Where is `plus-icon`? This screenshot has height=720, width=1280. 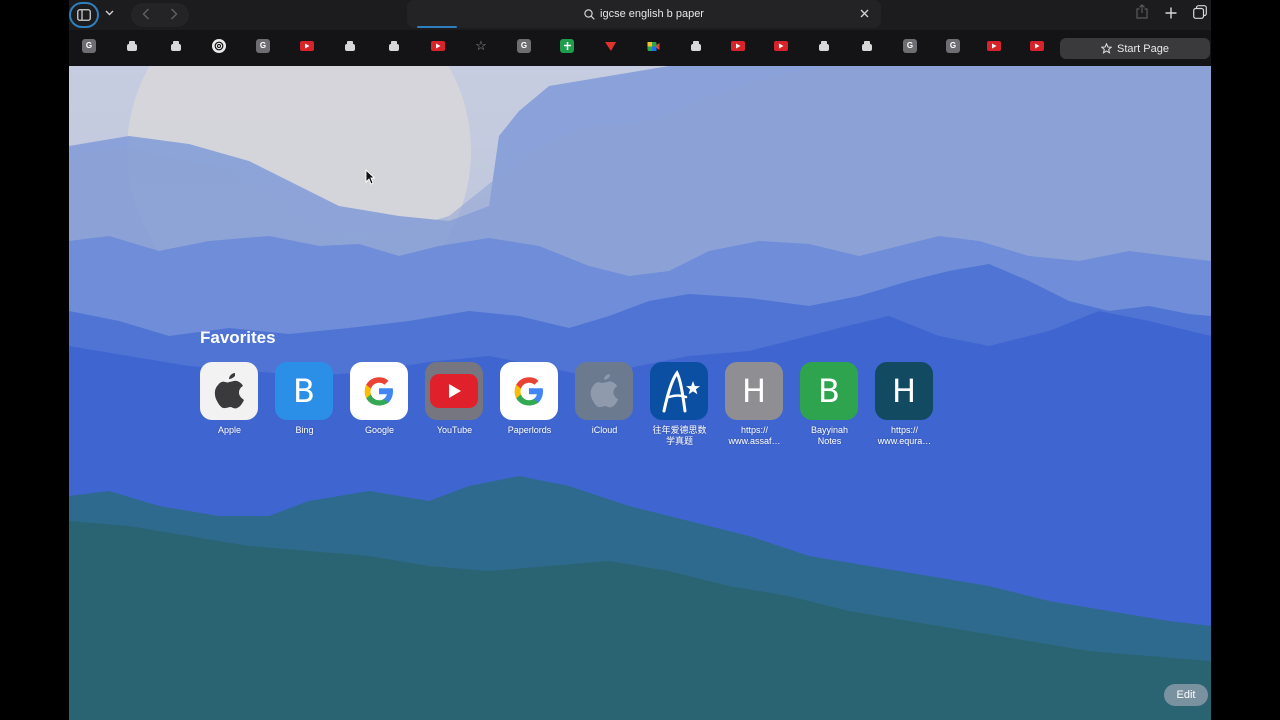
plus-icon is located at coordinates (1171, 13).